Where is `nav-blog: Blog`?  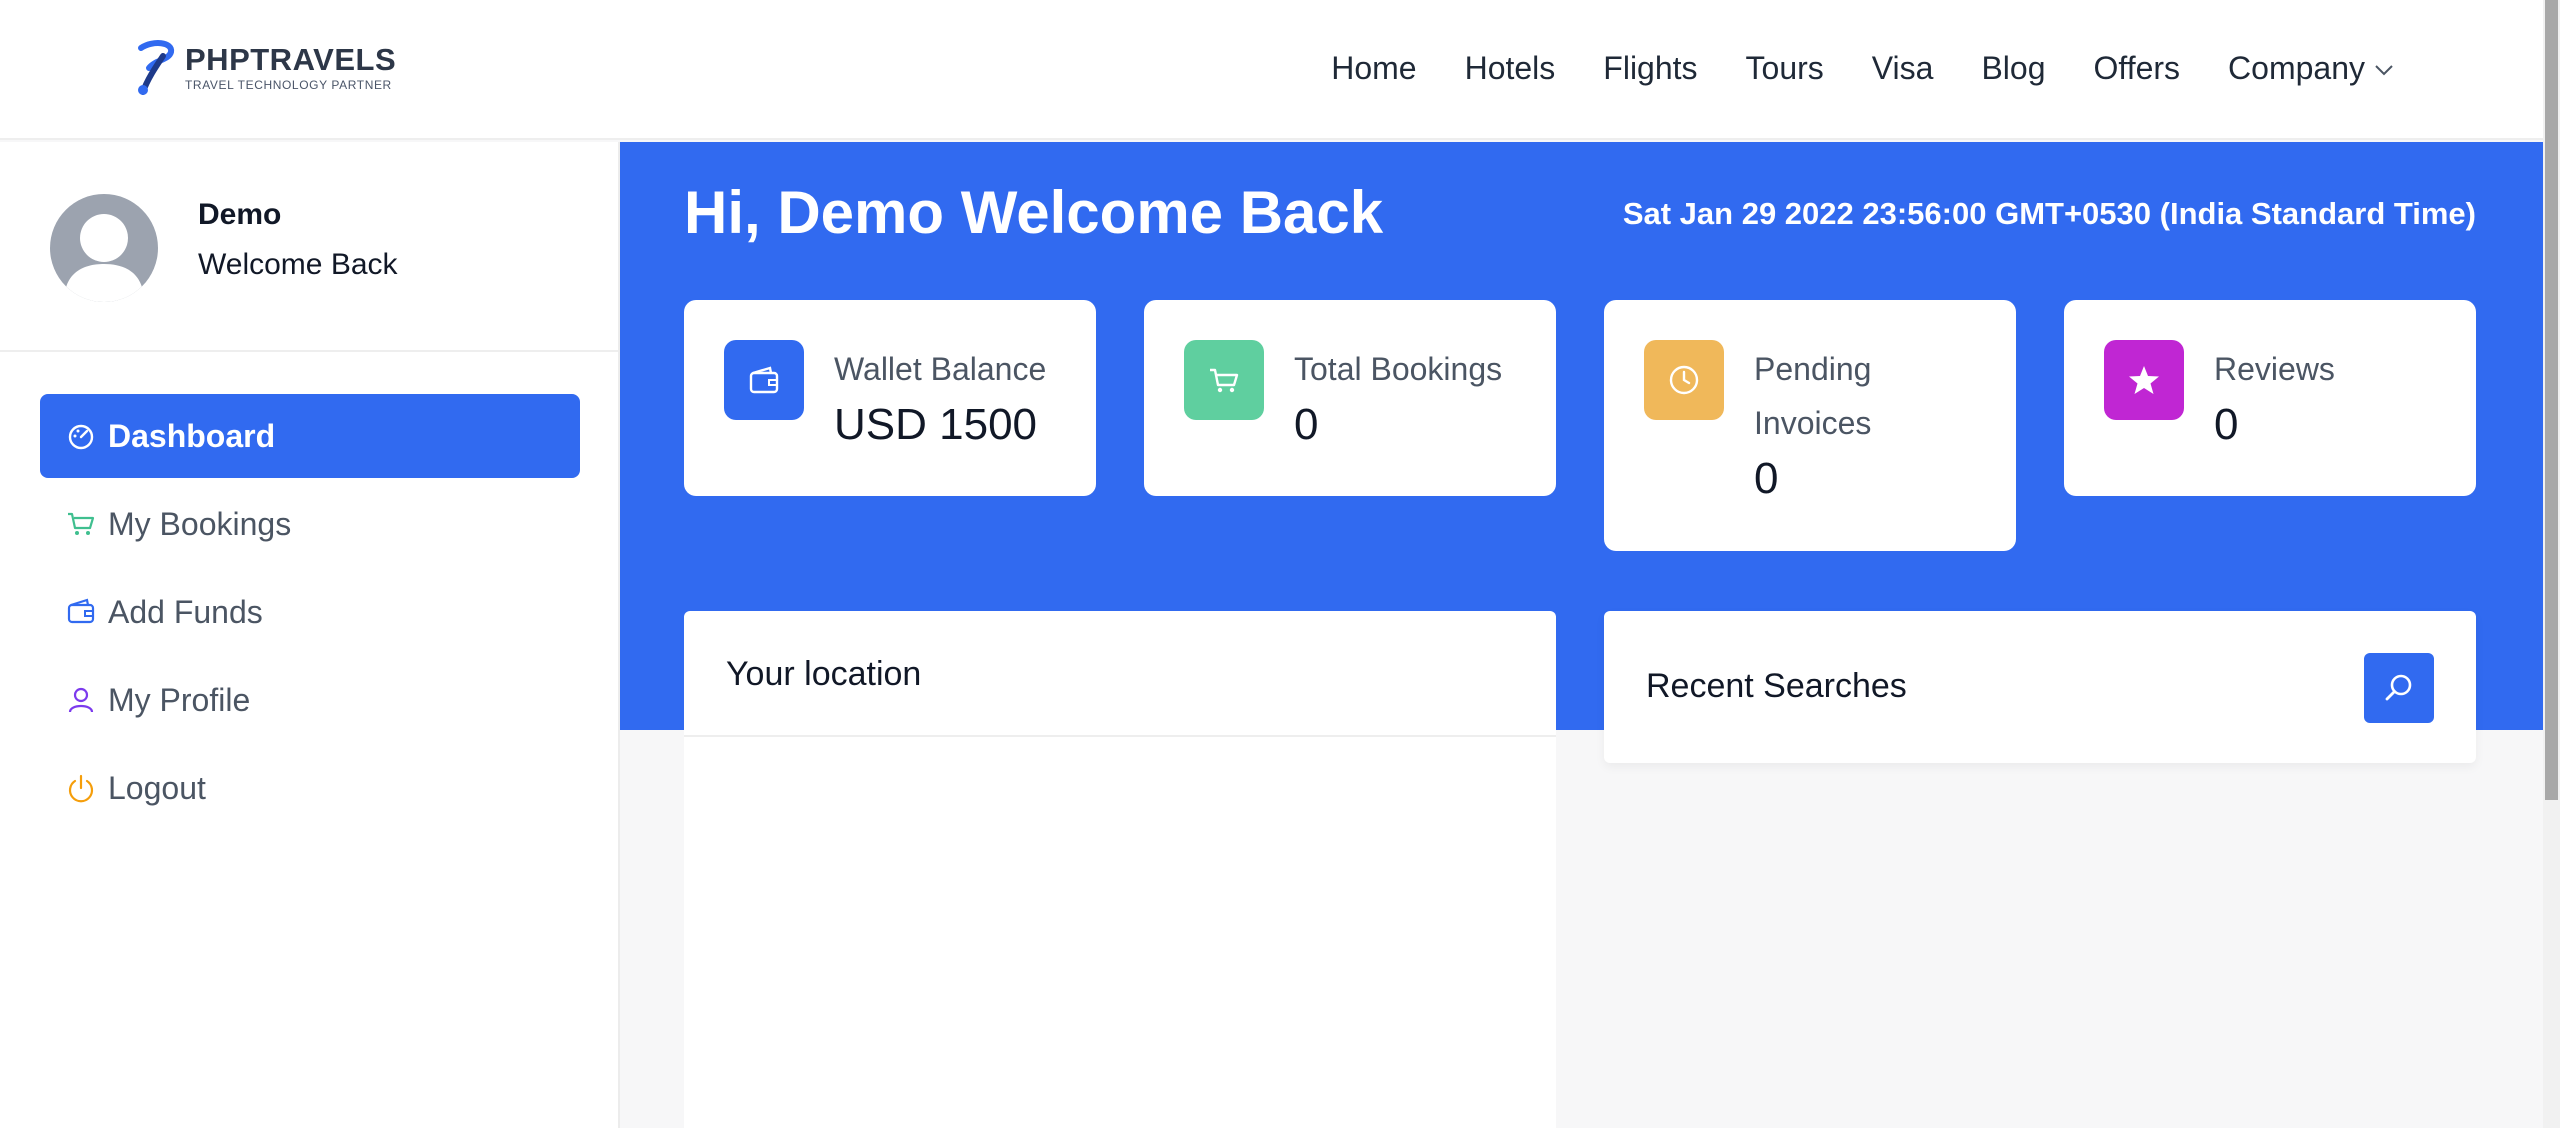
nav-blog: Blog is located at coordinates (2013, 68).